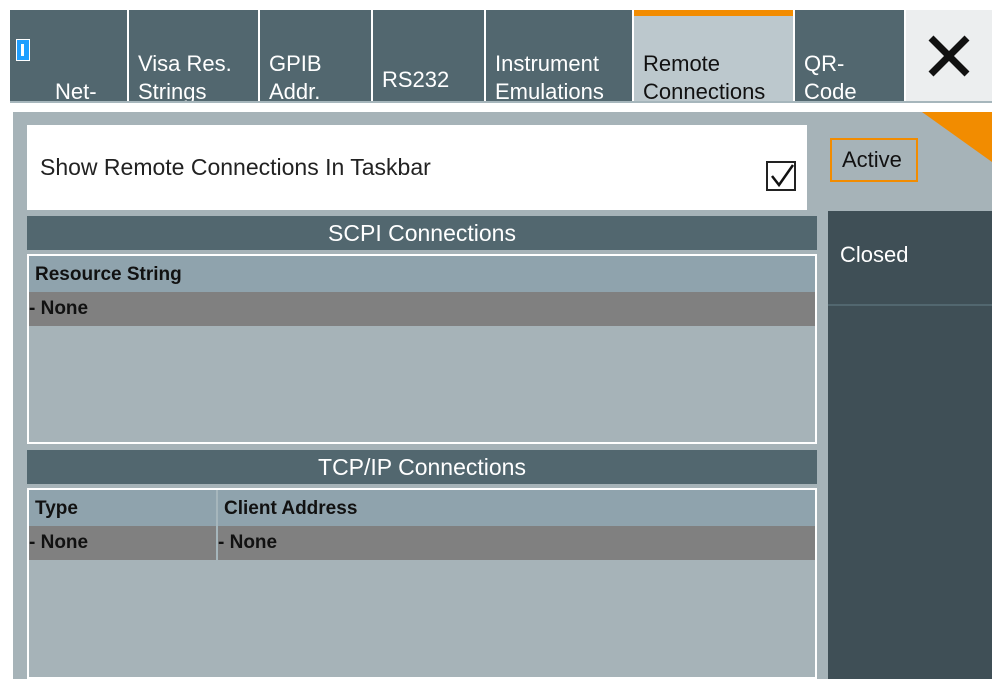  I want to click on tab-instrument-emulations: Instrument Emulations, so click(559, 55).